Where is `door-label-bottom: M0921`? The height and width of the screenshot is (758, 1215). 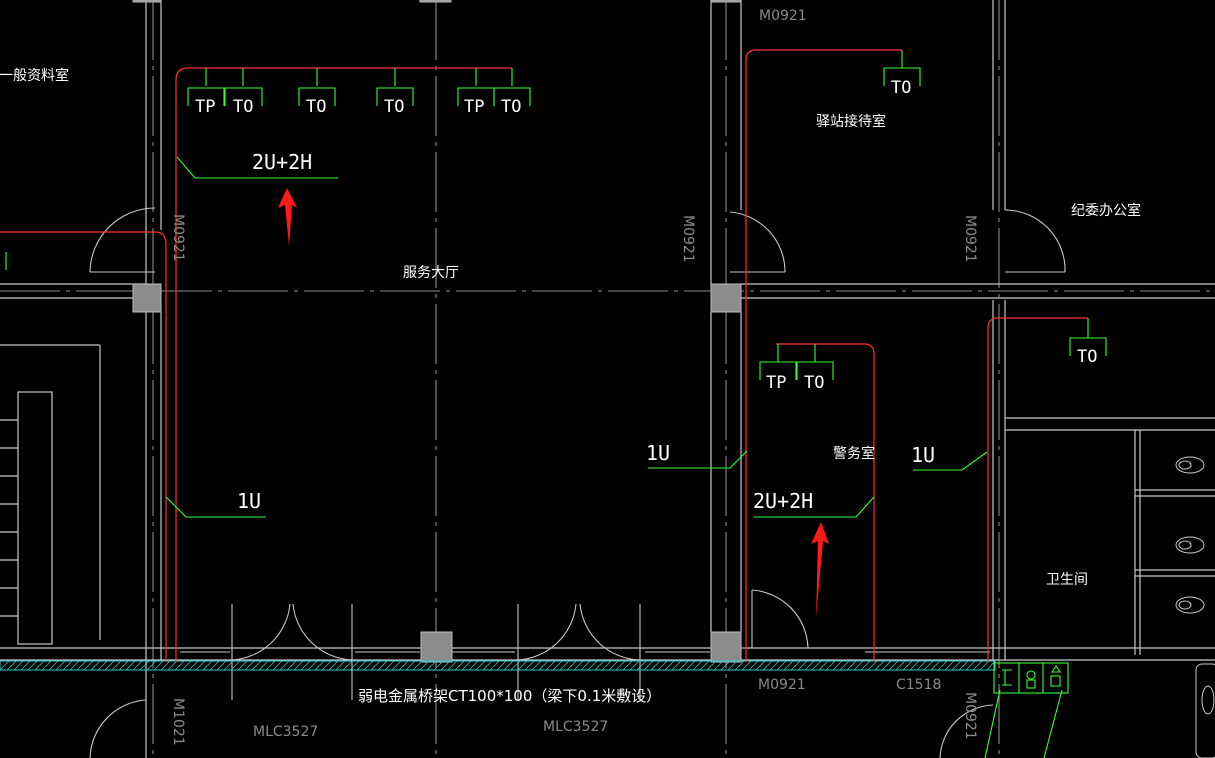 door-label-bottom: M0921 is located at coordinates (782, 685).